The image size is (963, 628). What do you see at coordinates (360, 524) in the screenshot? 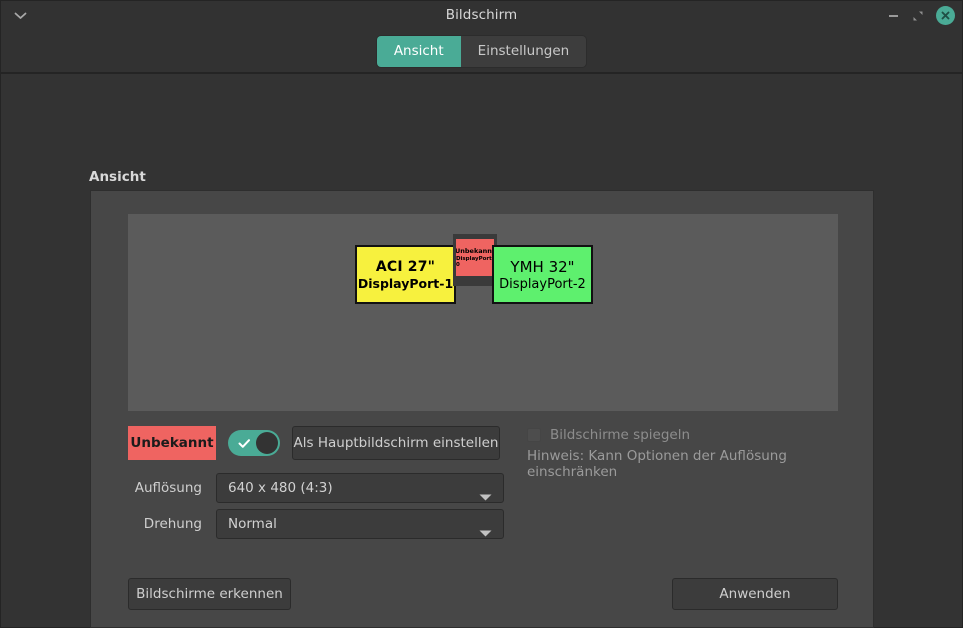
I see `rotation-select: Normal` at bounding box center [360, 524].